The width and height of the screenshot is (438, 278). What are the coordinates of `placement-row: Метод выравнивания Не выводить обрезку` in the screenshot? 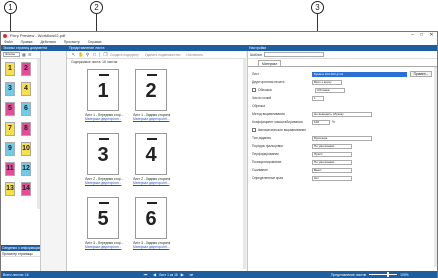 It's located at (342, 114).